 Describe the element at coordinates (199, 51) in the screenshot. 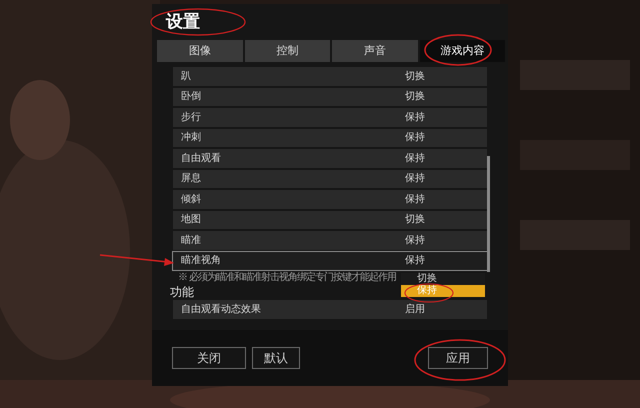

I see `tab: 图像` at that location.